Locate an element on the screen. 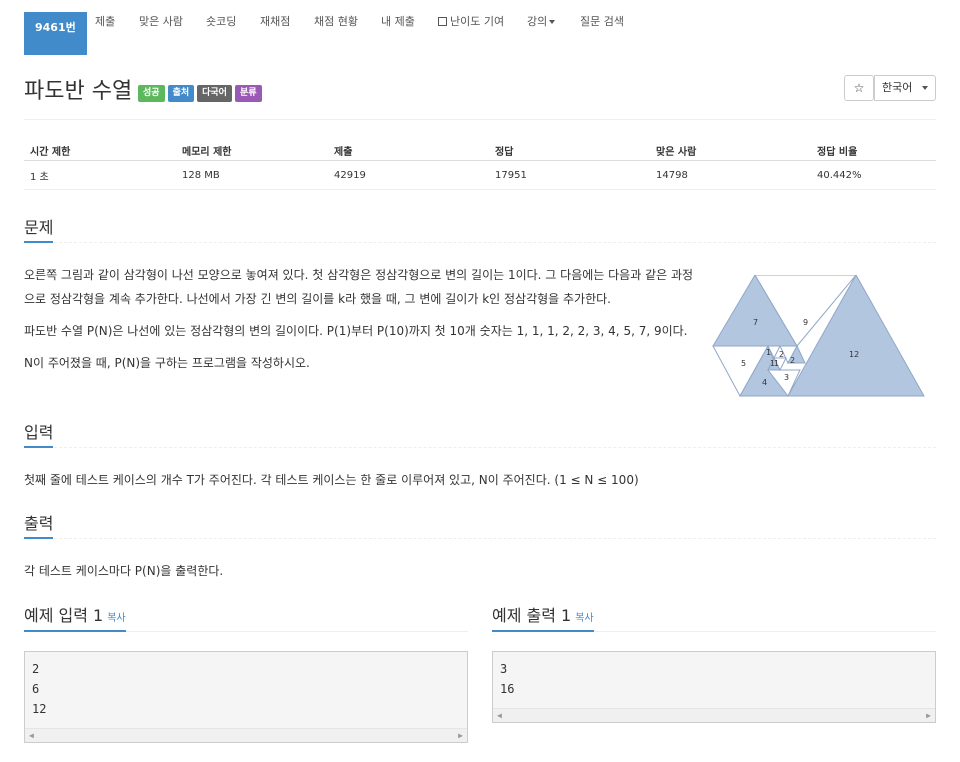 Image resolution: width=960 pixels, height=762 pixels. nav-status: 채점 현황 is located at coordinates (336, 21).